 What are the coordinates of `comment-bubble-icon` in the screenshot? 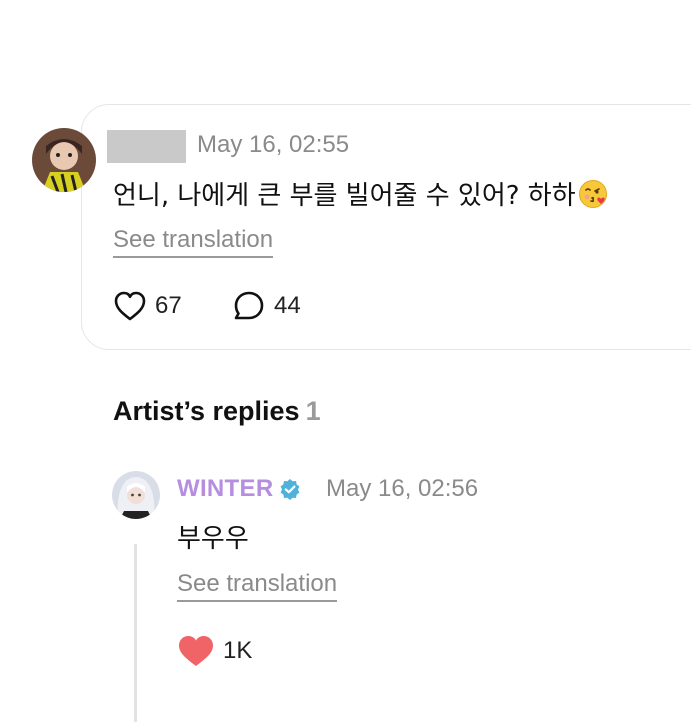 It's located at (249, 305).